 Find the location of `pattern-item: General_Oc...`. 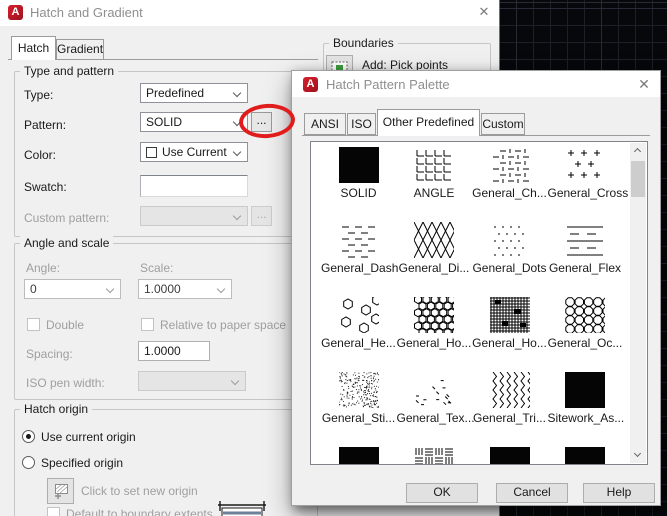

pattern-item: General_Oc... is located at coordinates (585, 323).